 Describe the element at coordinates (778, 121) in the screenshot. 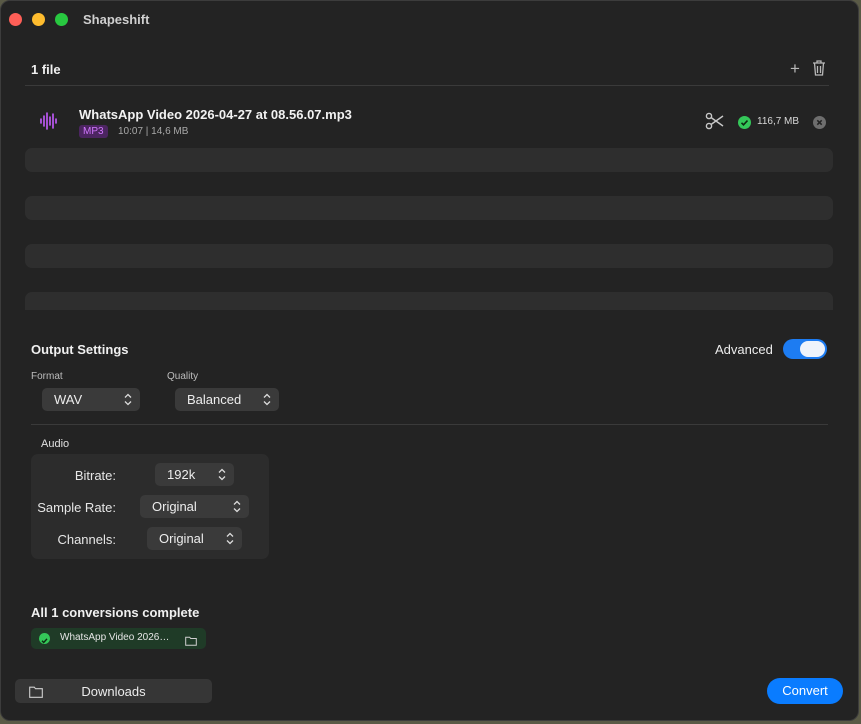

I see `output-size: 116,7 MB` at that location.